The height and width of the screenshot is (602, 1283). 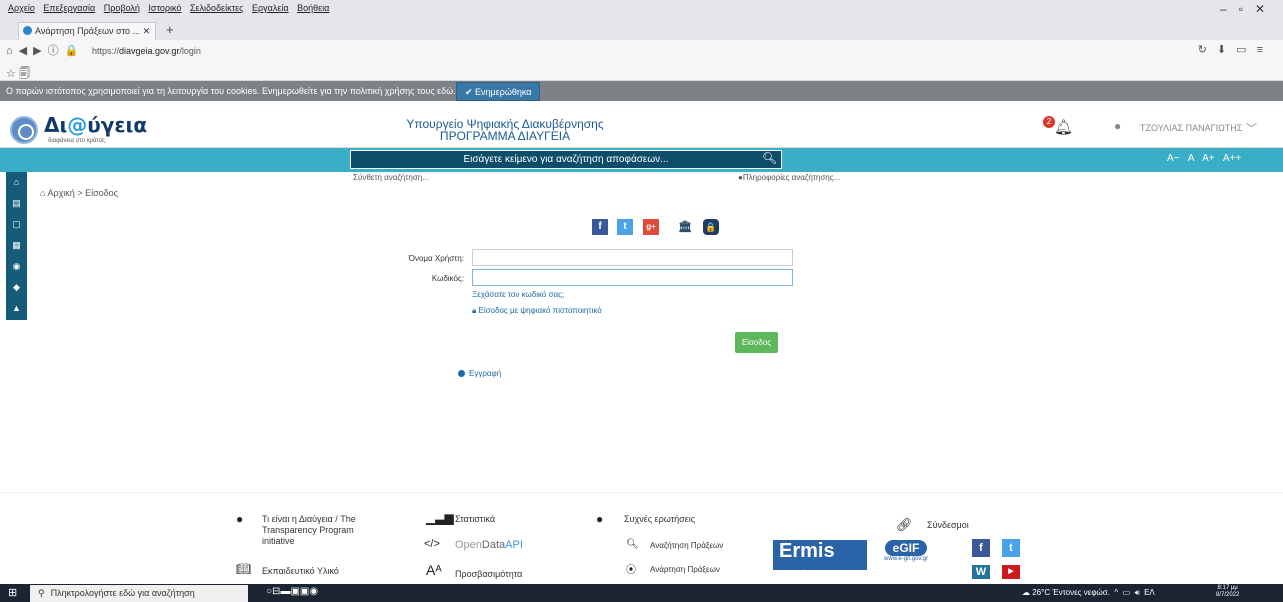 I want to click on question-icon: ●, so click(x=600, y=519).